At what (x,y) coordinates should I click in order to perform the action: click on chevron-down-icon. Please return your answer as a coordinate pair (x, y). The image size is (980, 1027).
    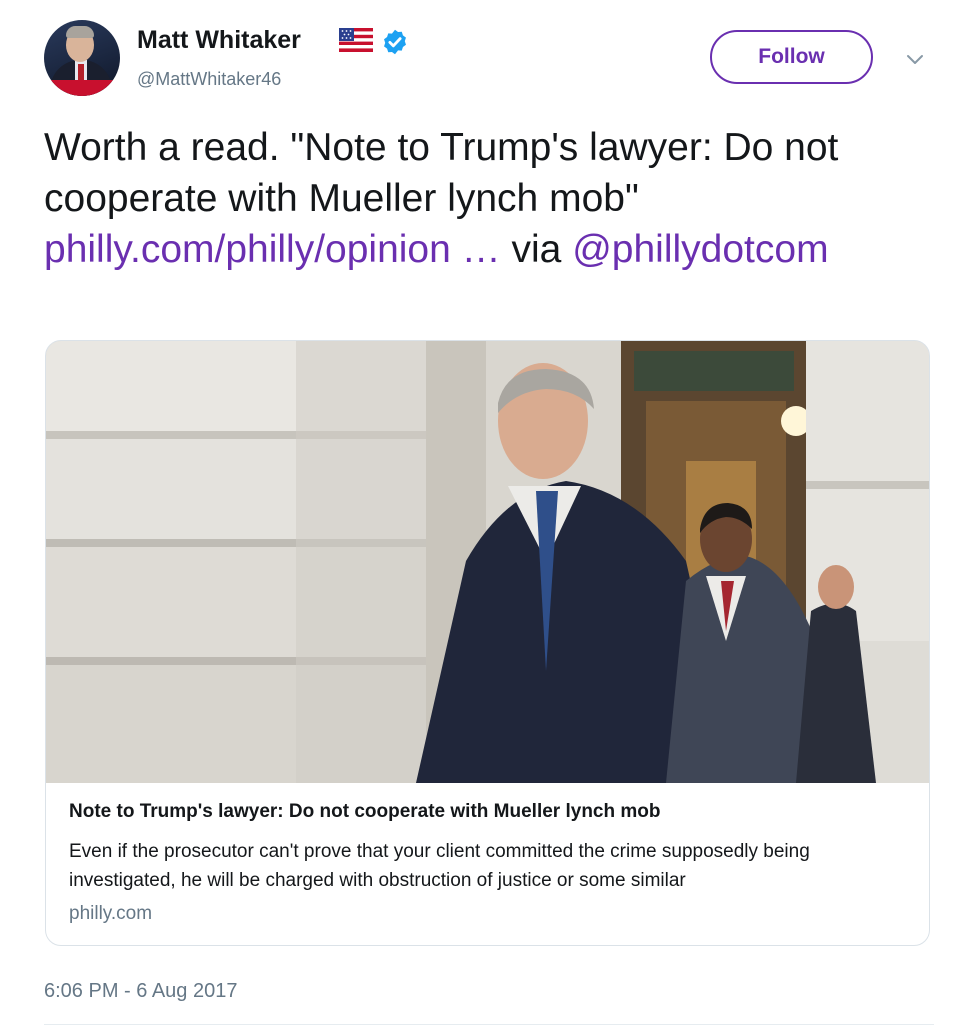
    Looking at the image, I should click on (915, 60).